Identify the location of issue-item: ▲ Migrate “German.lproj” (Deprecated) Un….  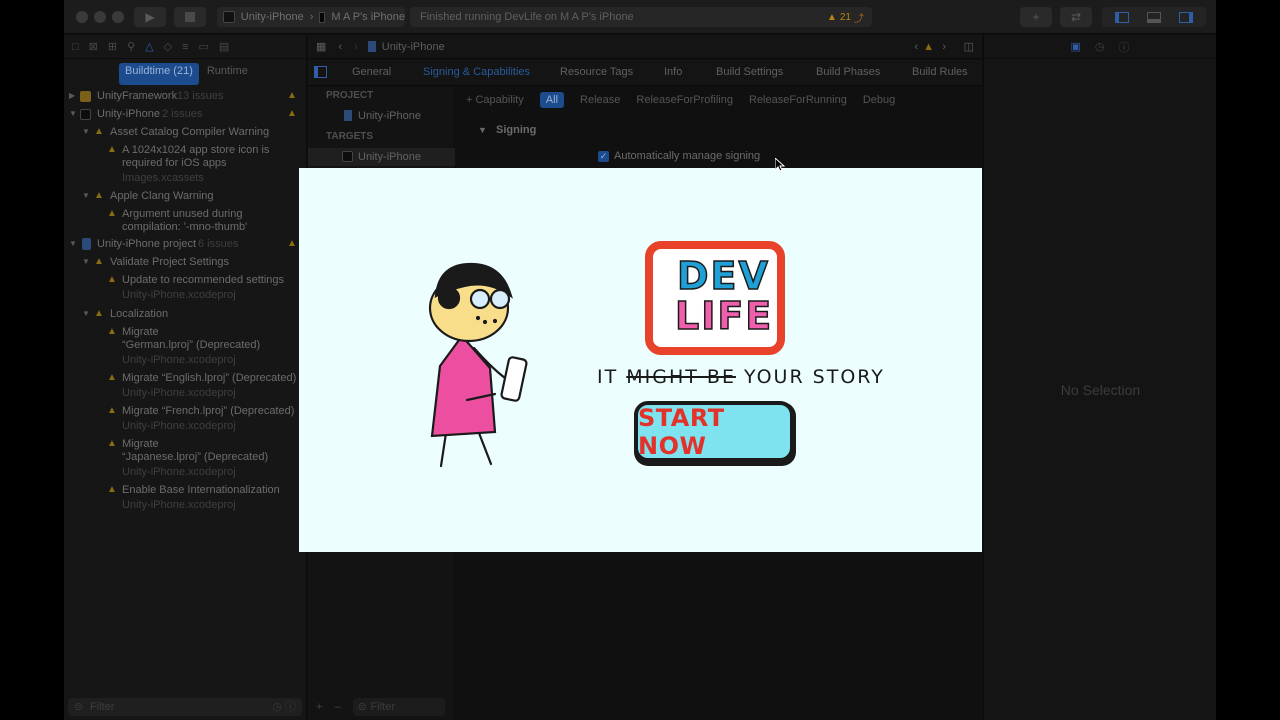
(185, 348).